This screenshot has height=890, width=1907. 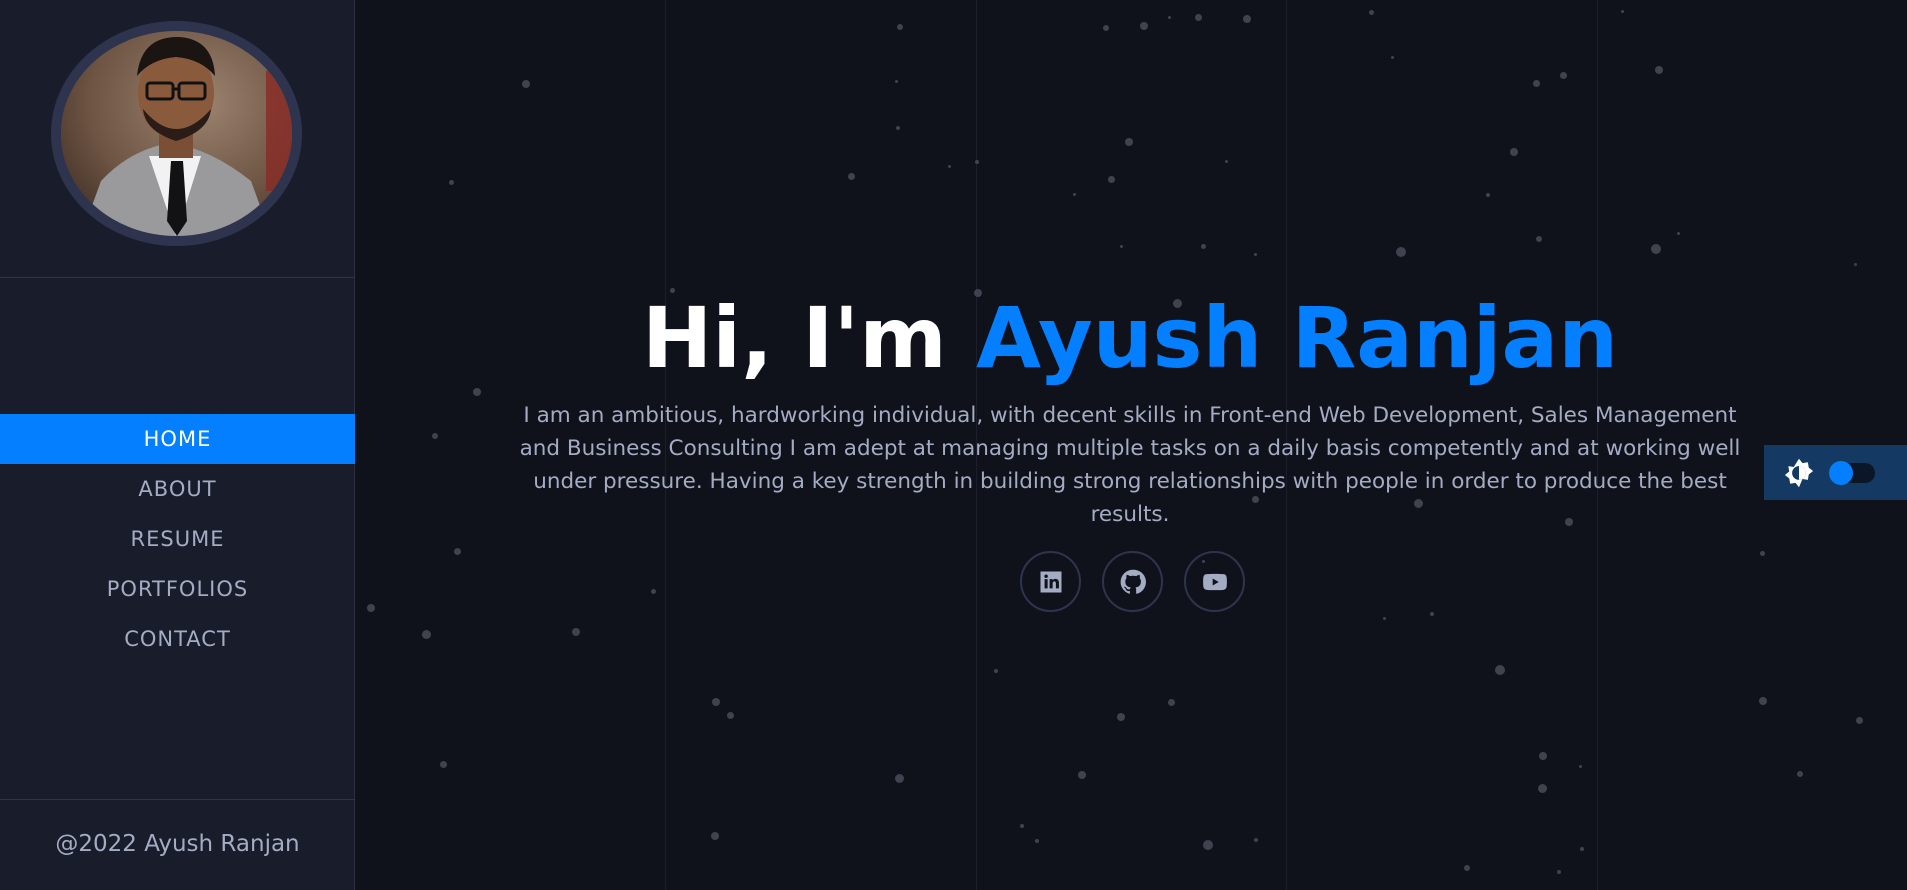 I want to click on profile-header, so click(x=177, y=139).